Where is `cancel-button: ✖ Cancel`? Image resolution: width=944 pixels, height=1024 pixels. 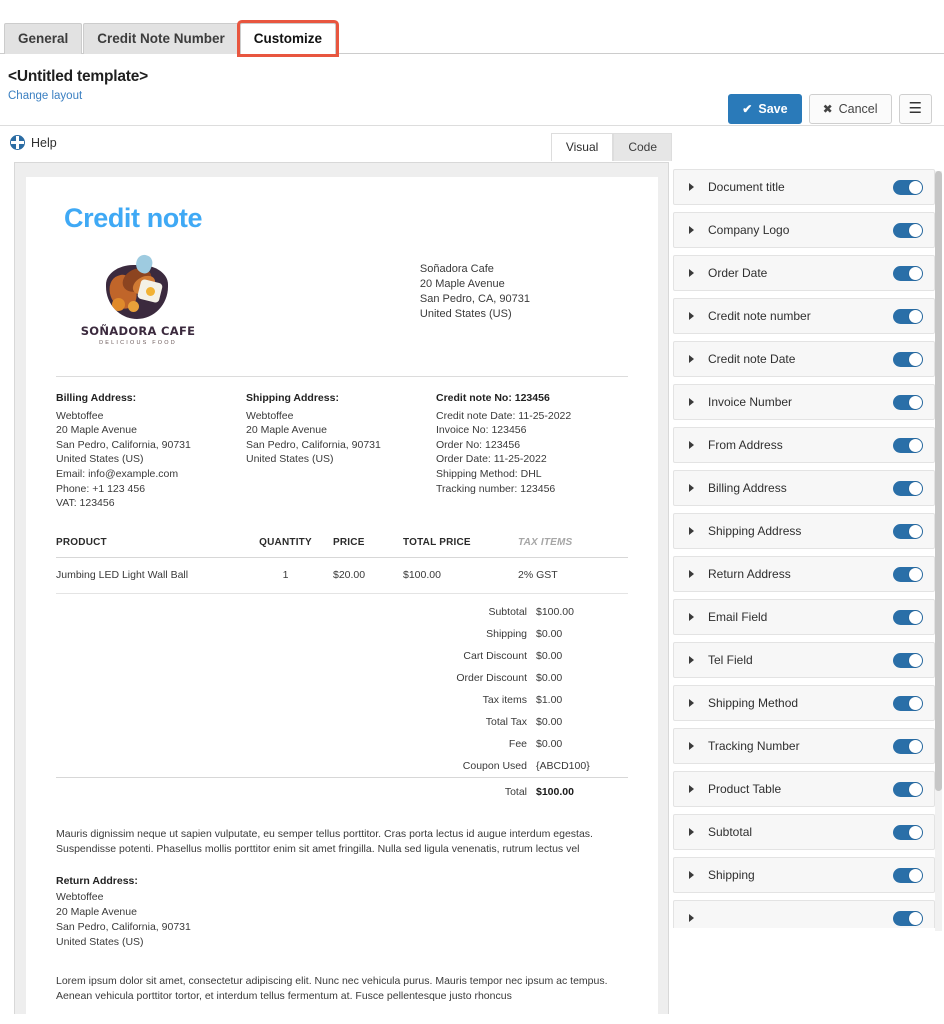 cancel-button: ✖ Cancel is located at coordinates (850, 109).